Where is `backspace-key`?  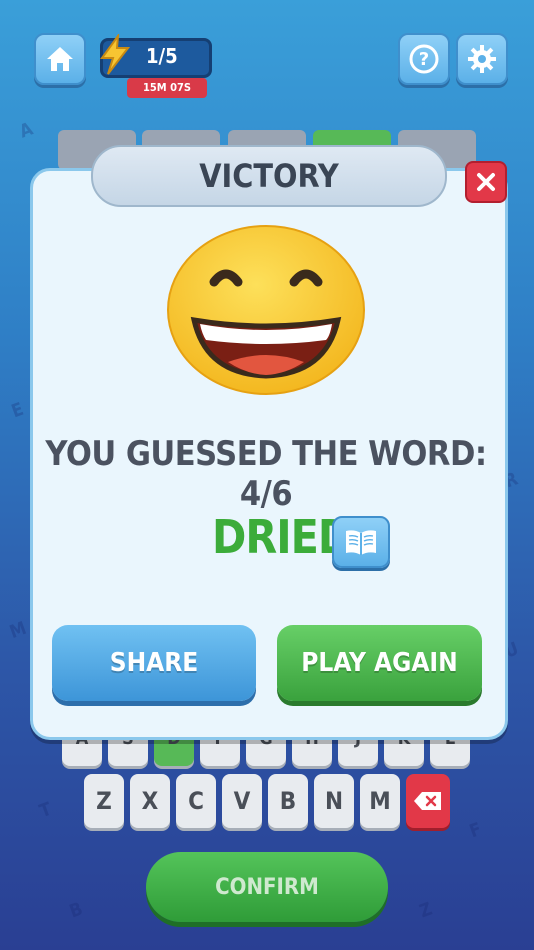
backspace-key is located at coordinates (428, 801).